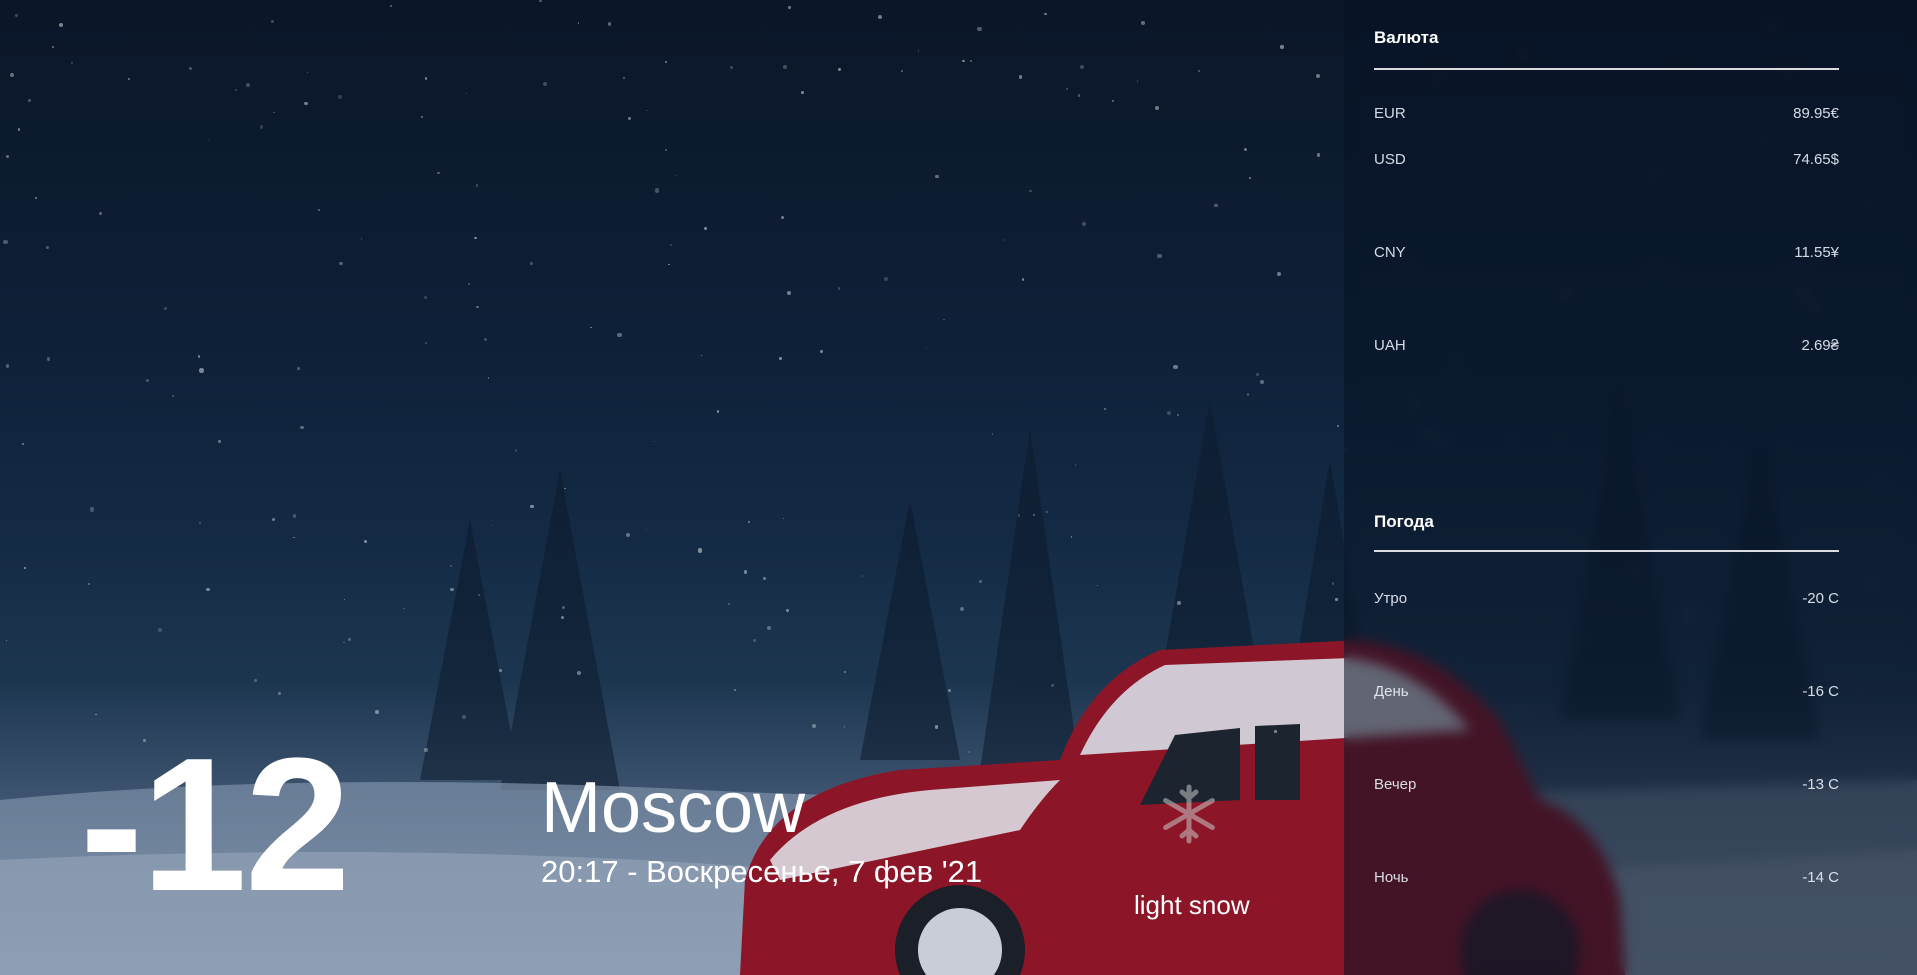  I want to click on currency-code: UAH, so click(1390, 345).